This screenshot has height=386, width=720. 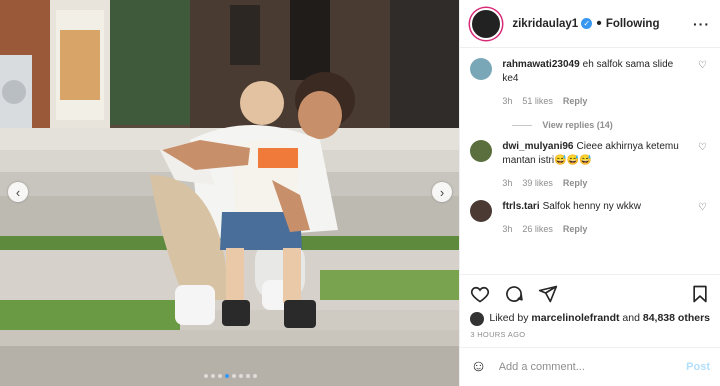 I want to click on share-icon, so click(x=548, y=294).